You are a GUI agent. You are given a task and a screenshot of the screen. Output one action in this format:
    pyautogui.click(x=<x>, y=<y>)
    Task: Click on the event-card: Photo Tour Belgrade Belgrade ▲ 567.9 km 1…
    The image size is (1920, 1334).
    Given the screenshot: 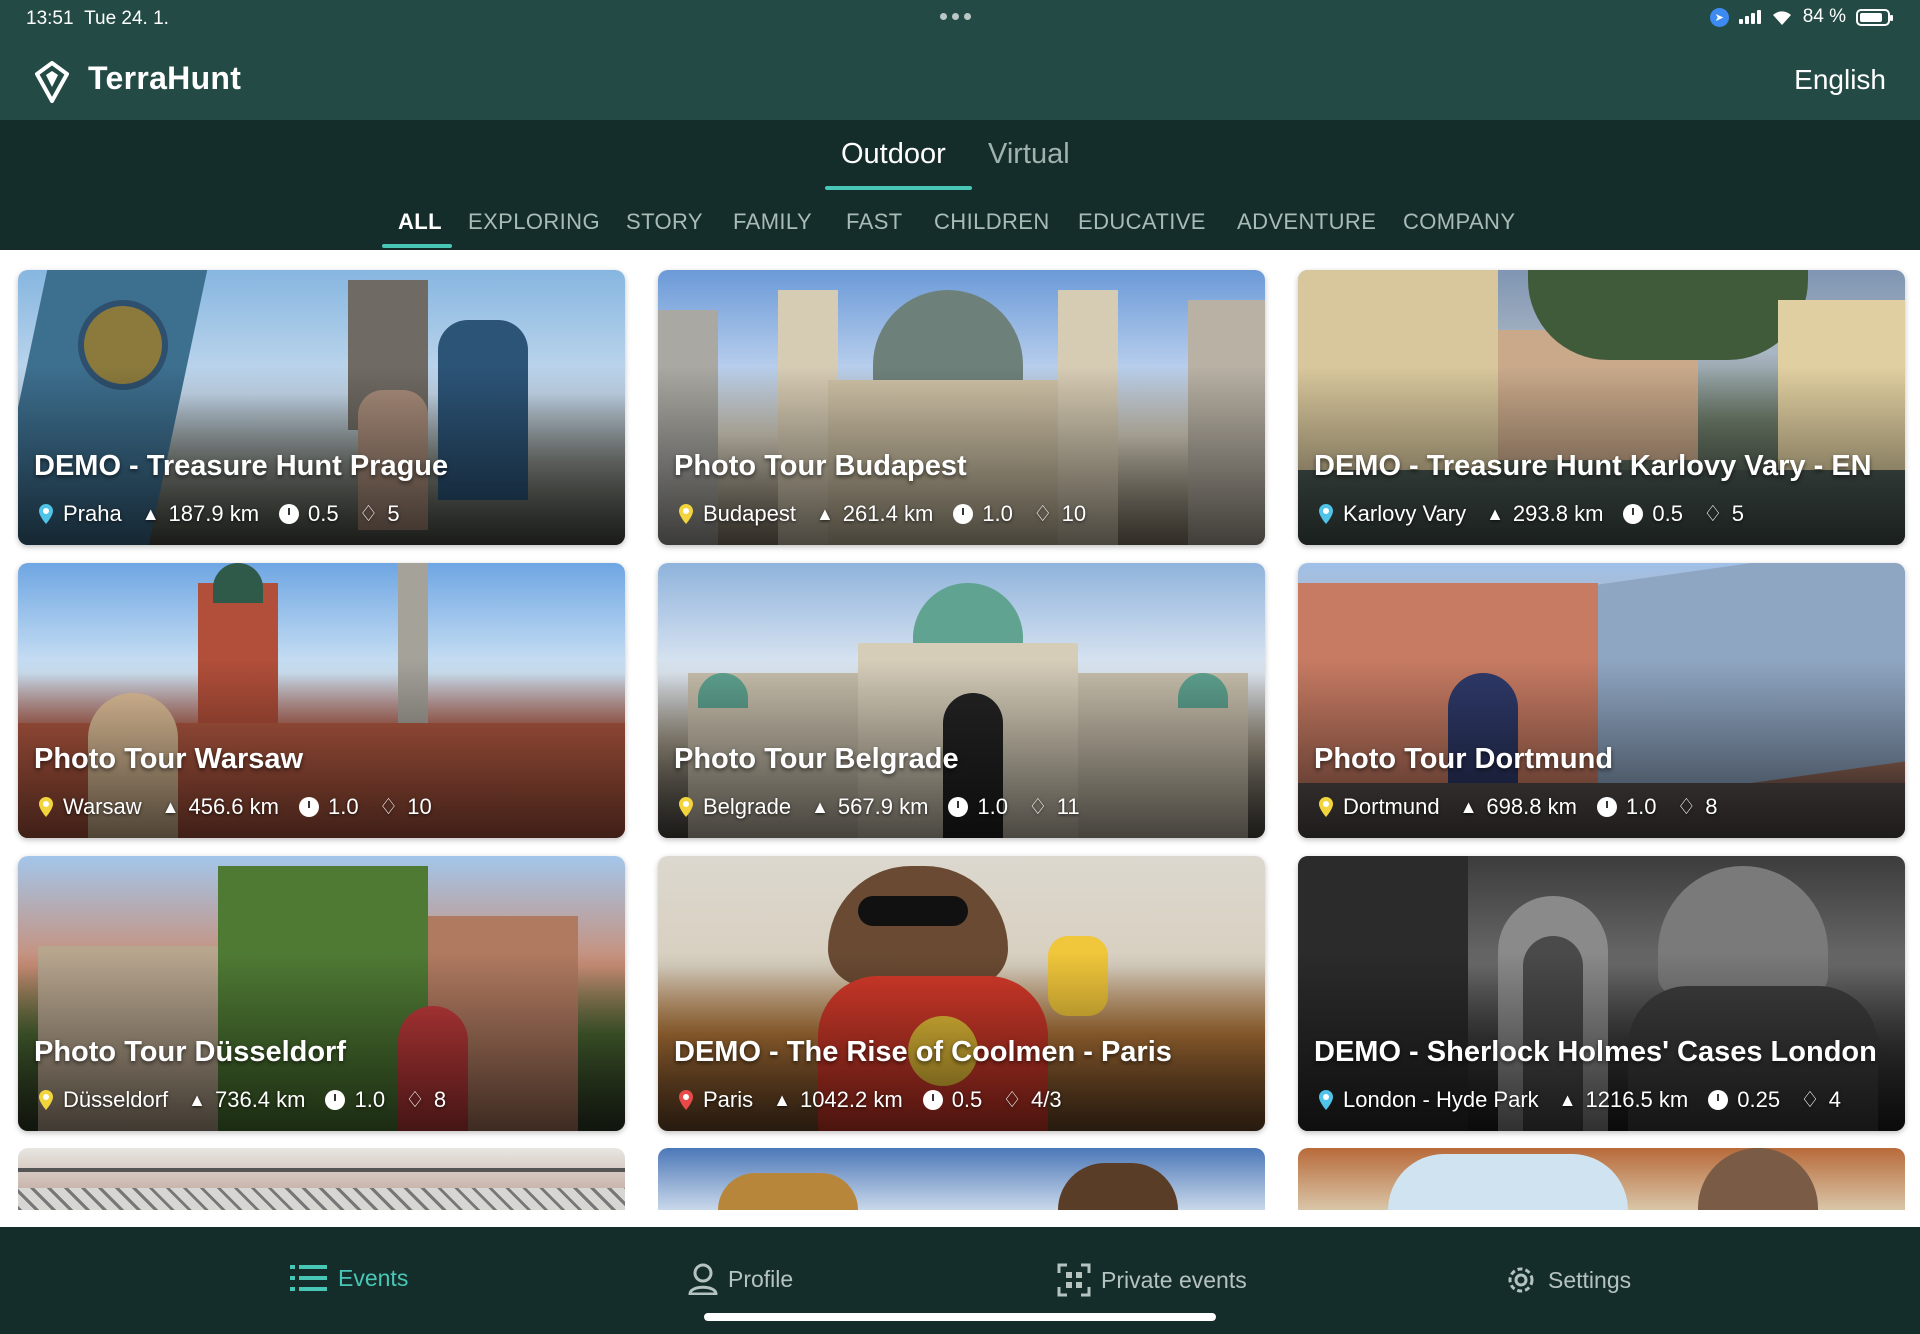 What is the action you would take?
    pyautogui.click(x=961, y=700)
    